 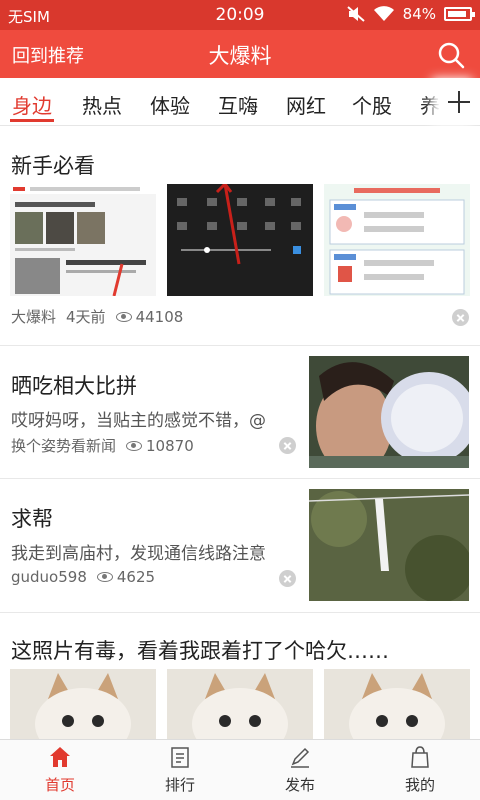 What do you see at coordinates (459, 14) in the screenshot?
I see `battery-icon` at bounding box center [459, 14].